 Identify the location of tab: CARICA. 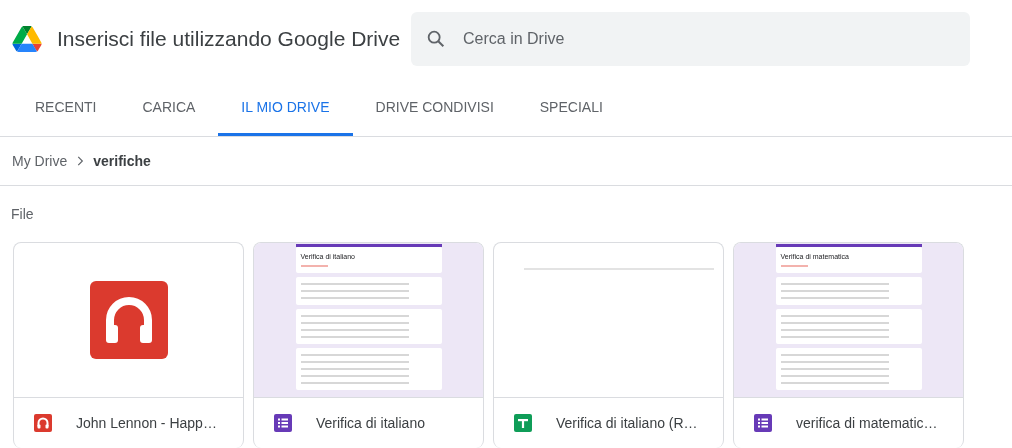
(169, 107).